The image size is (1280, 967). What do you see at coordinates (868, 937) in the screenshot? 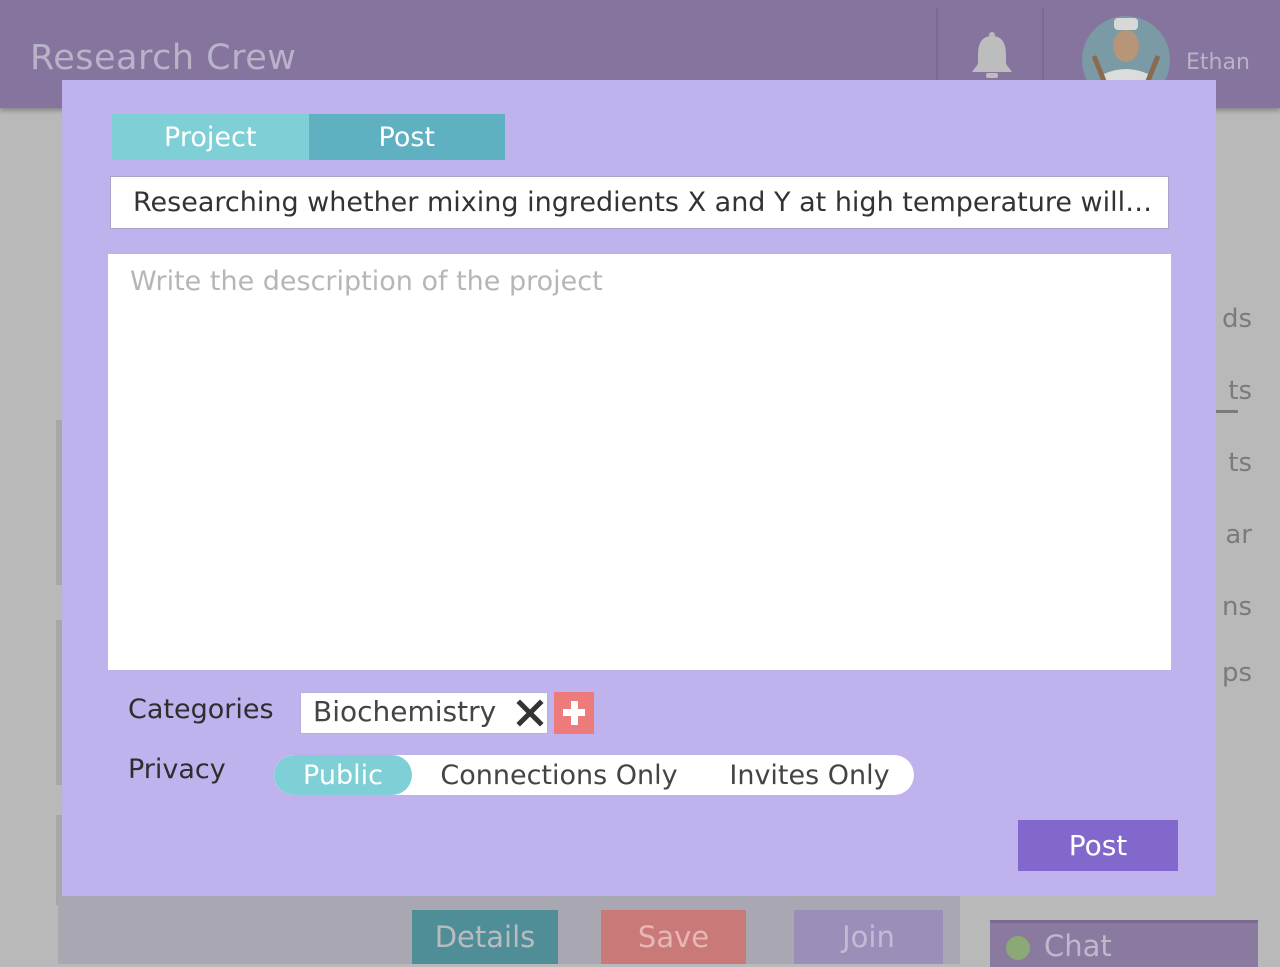
I see `join-button: Join` at bounding box center [868, 937].